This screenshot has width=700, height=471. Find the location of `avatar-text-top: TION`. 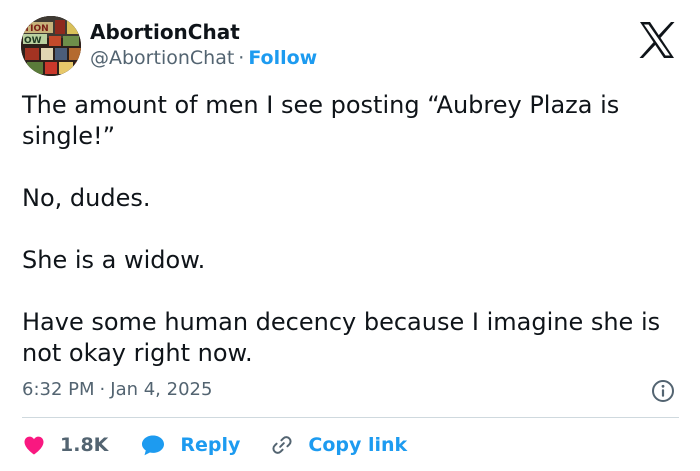

avatar-text-top: TION is located at coordinates (36, 29).